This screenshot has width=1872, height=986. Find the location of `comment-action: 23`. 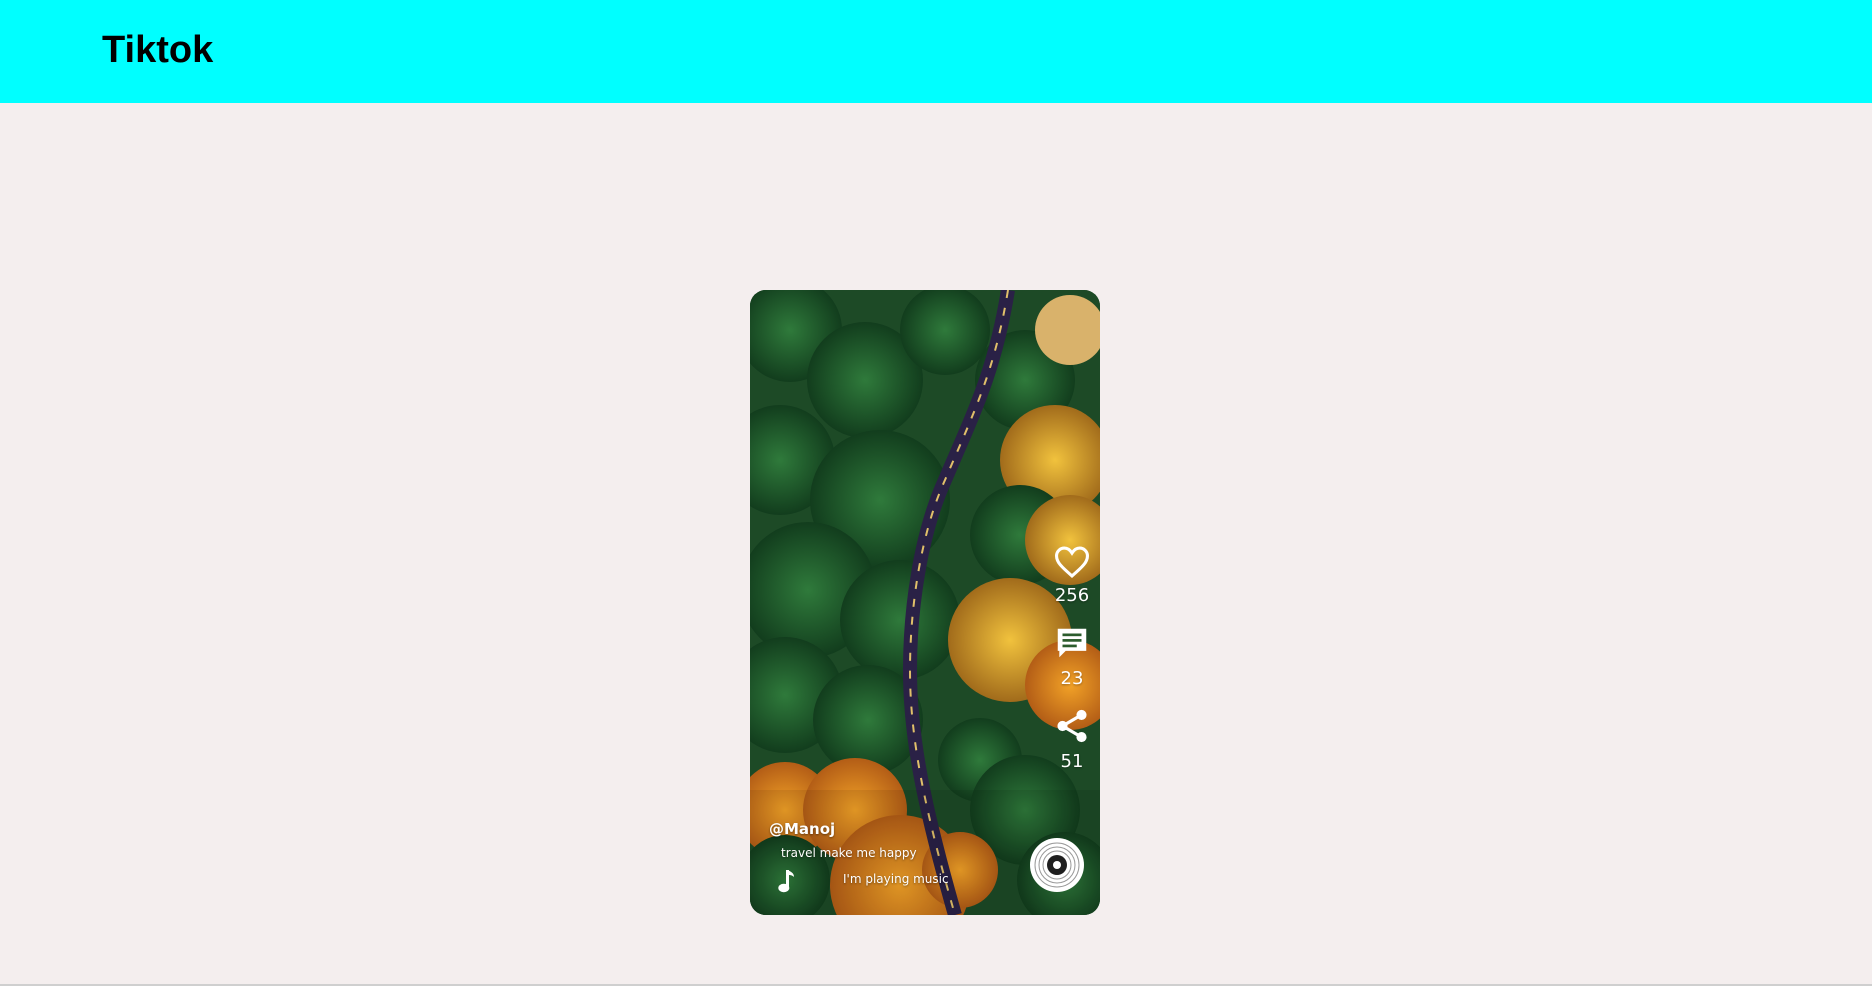

comment-action: 23 is located at coordinates (1072, 665).